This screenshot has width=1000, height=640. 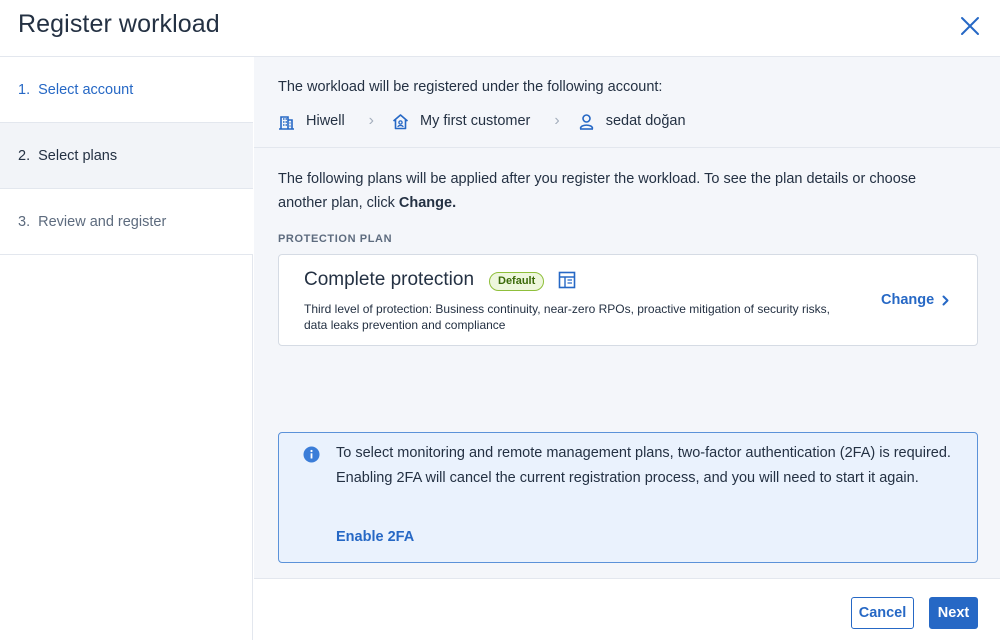 What do you see at coordinates (882, 613) in the screenshot?
I see `cancel-button: Cancel` at bounding box center [882, 613].